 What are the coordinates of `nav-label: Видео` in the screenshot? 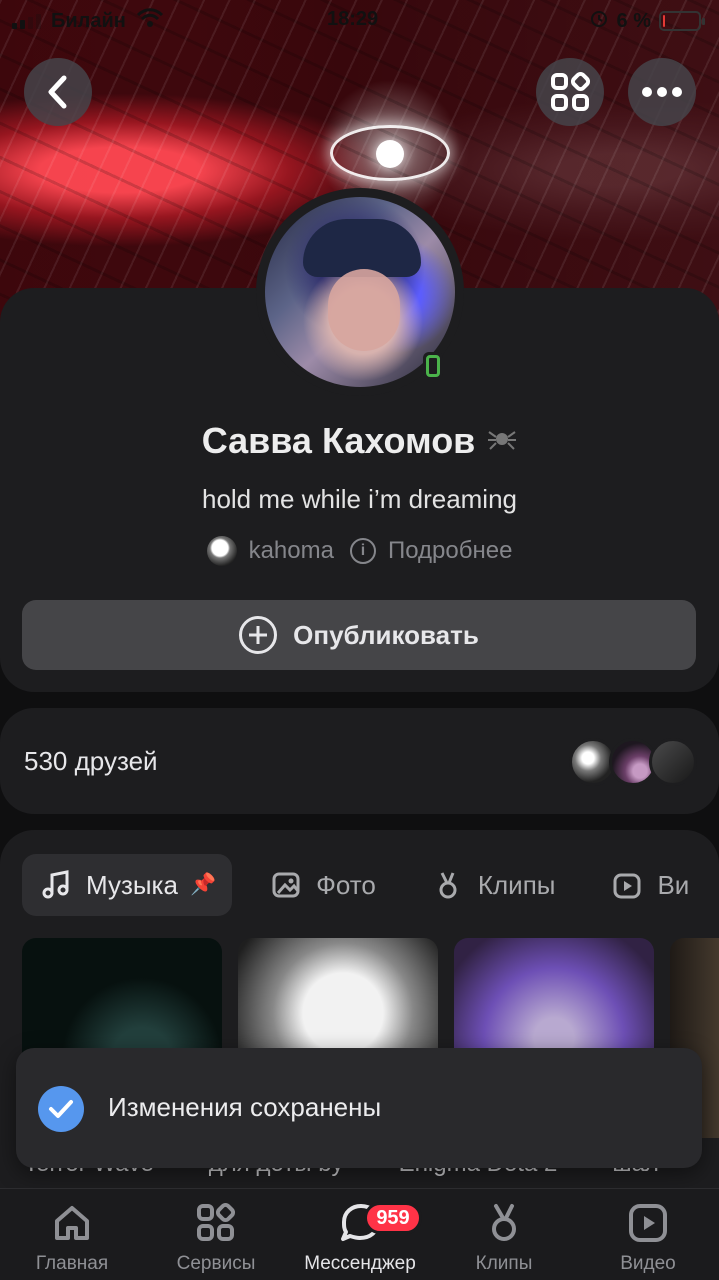 It's located at (648, 1263).